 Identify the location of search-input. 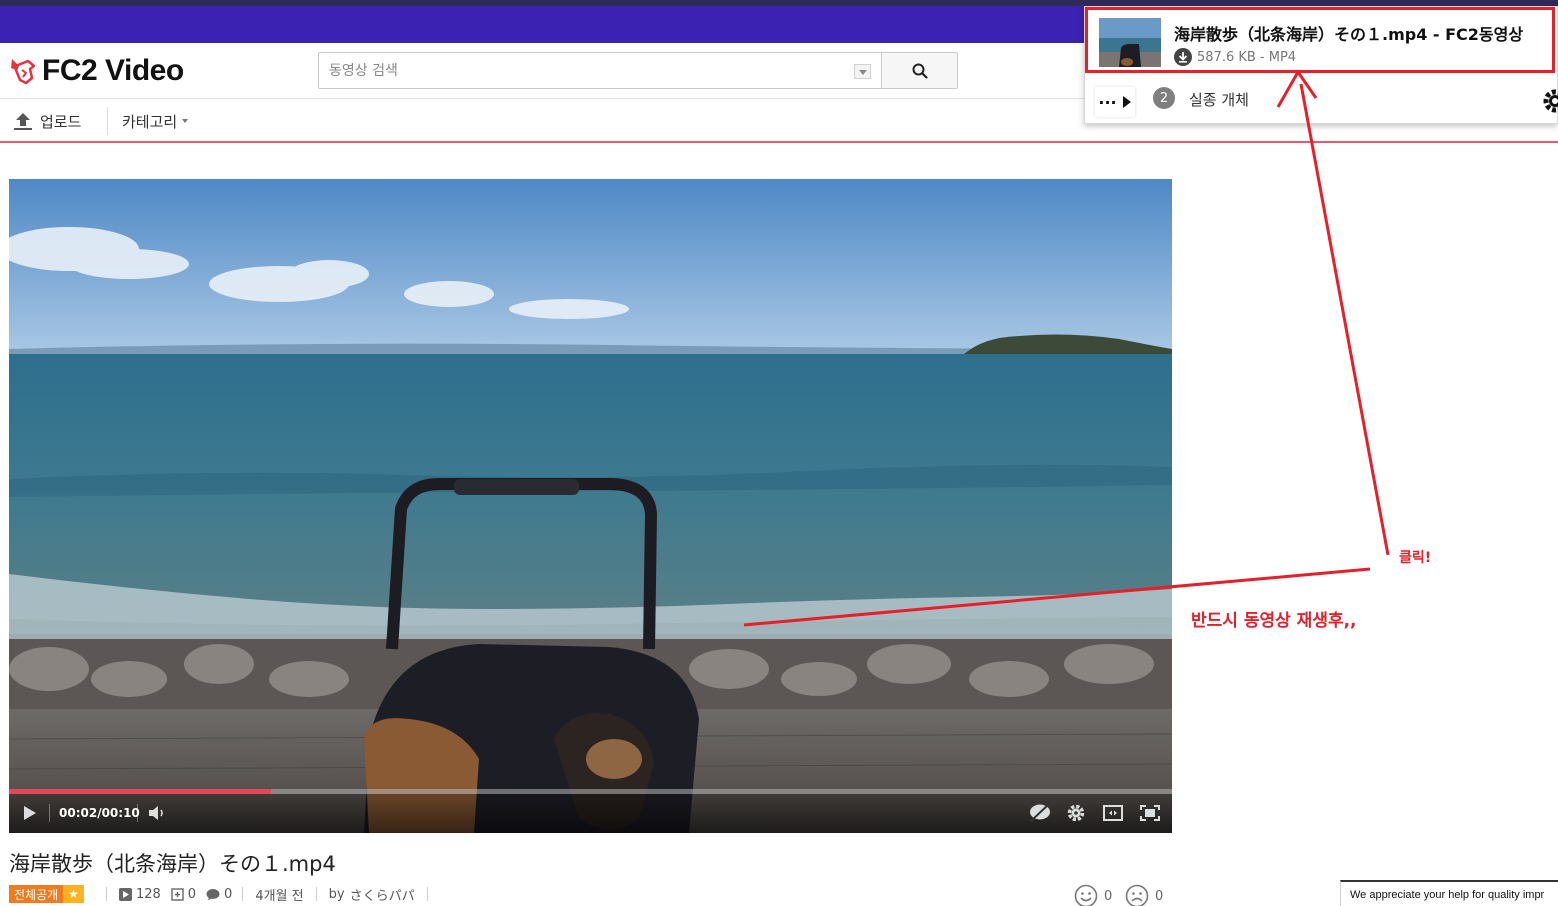
(579, 70).